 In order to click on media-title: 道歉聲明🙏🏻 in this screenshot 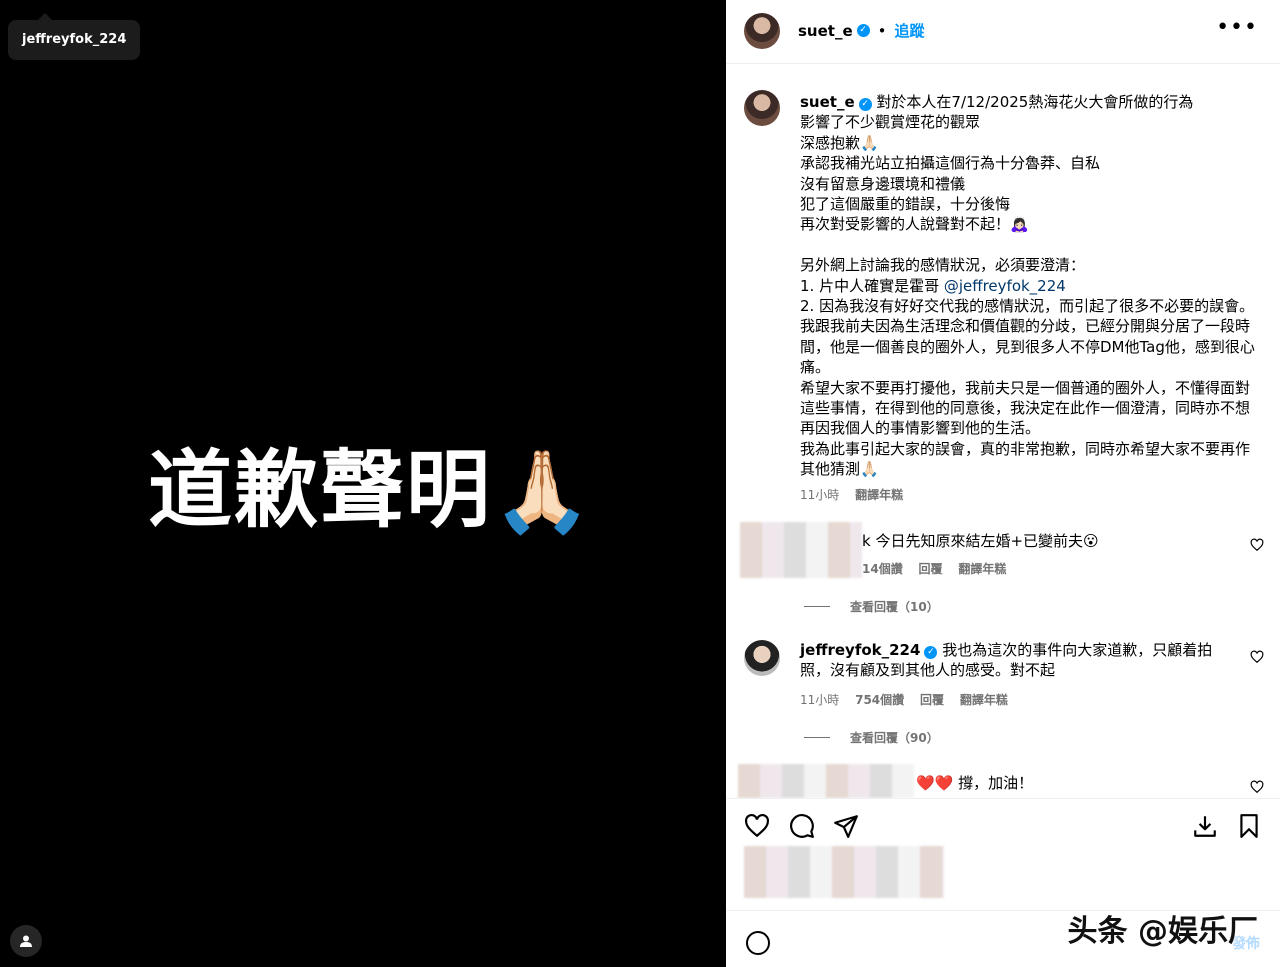, I will do `click(371, 491)`.